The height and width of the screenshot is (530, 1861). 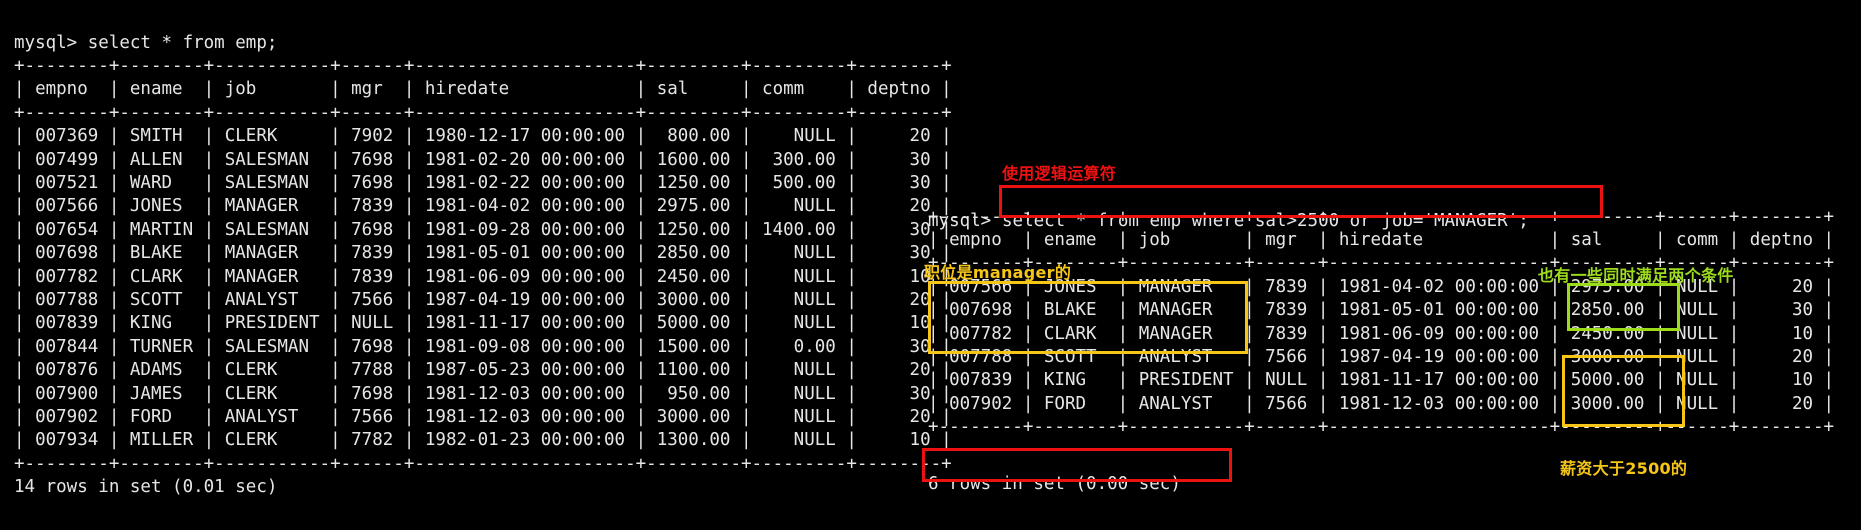 I want to click on annotation-manager-job: 职位是manager的, so click(x=998, y=272).